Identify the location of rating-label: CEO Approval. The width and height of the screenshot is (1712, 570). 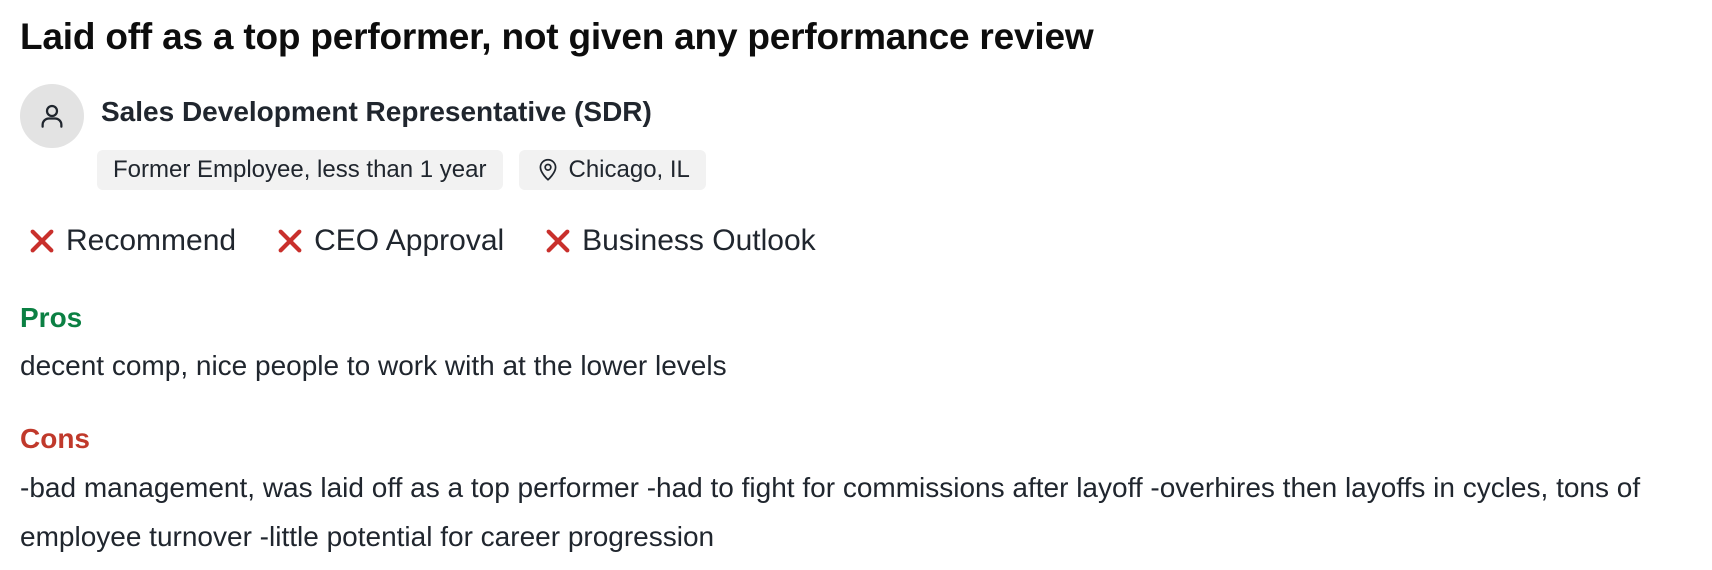
(409, 240).